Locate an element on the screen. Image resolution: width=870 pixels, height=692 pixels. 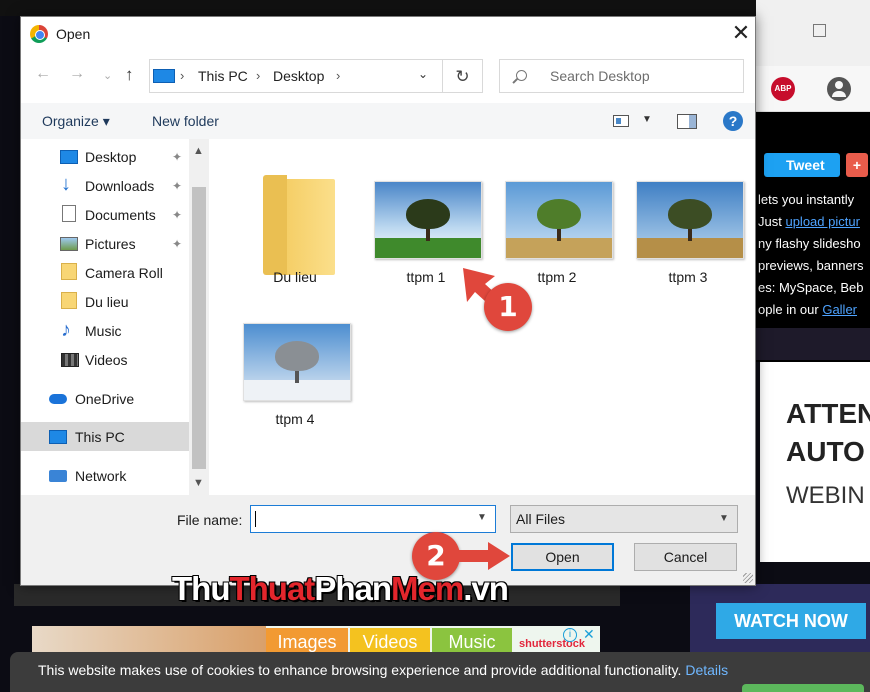
file-item-ttpm-4: ttpm 4 is located at coordinates (295, 354).